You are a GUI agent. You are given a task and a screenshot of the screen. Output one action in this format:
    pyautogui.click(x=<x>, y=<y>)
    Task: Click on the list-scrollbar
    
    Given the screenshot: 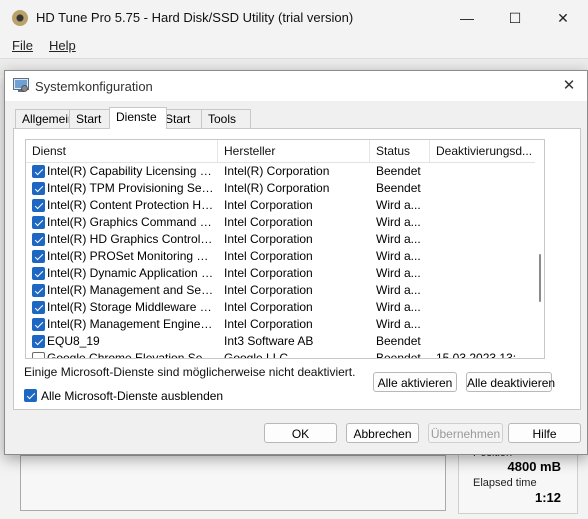 What is the action you would take?
    pyautogui.click(x=539, y=260)
    